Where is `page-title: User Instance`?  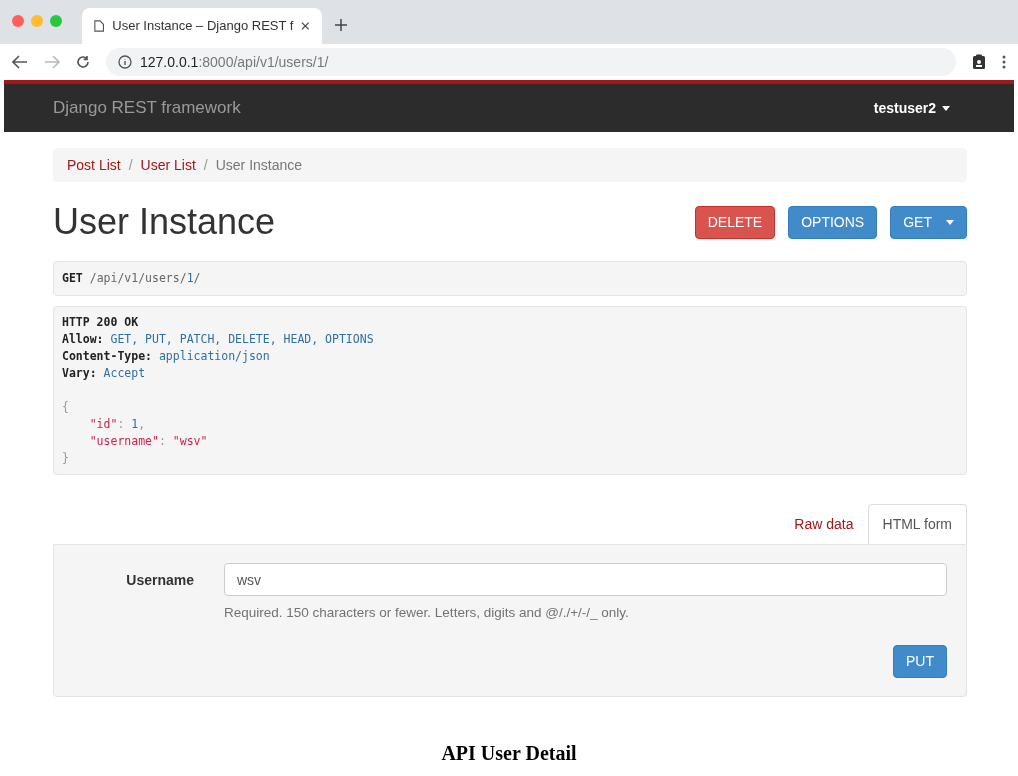
page-title: User Instance is located at coordinates (164, 222).